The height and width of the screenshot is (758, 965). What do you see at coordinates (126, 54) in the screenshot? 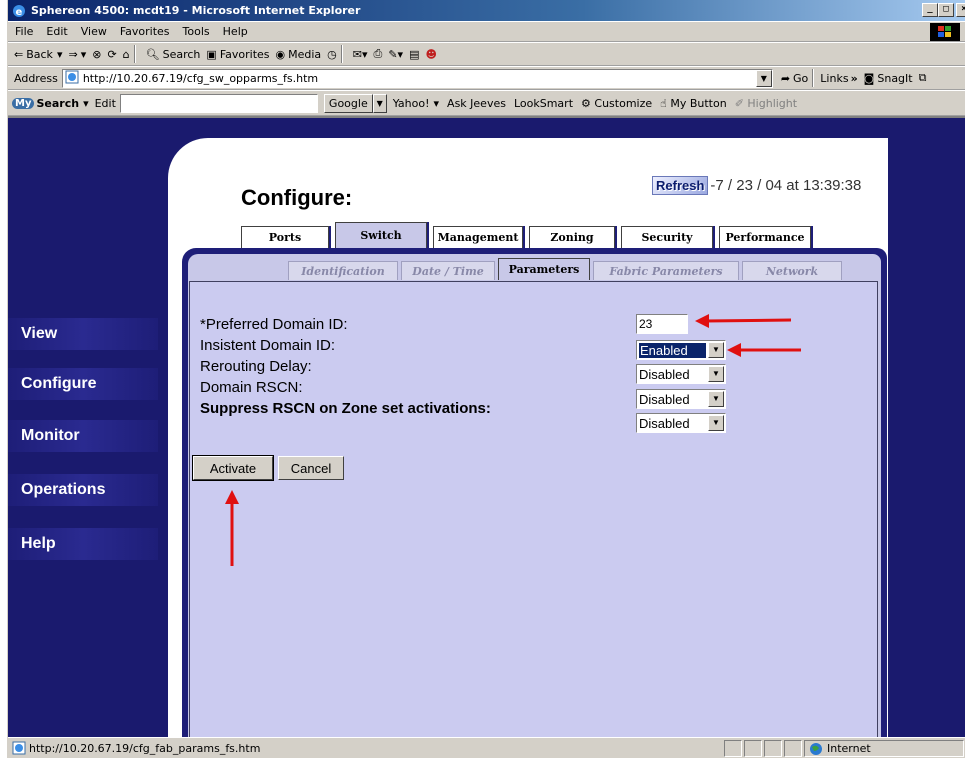
I see `home-icon: ⌂` at bounding box center [126, 54].